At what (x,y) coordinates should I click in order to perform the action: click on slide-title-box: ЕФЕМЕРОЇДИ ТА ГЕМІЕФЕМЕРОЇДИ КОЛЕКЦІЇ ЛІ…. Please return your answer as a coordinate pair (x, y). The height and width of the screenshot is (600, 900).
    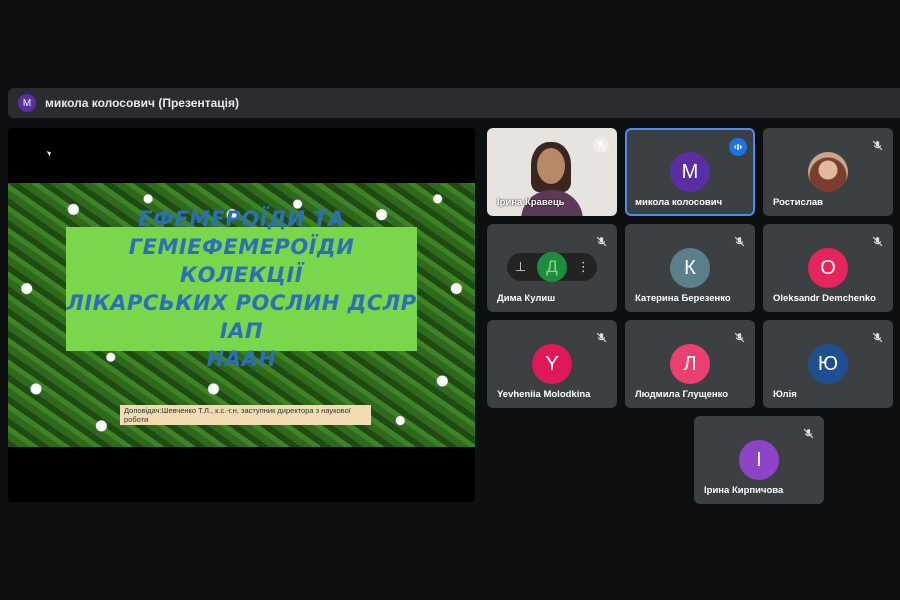
    Looking at the image, I should click on (241, 289).